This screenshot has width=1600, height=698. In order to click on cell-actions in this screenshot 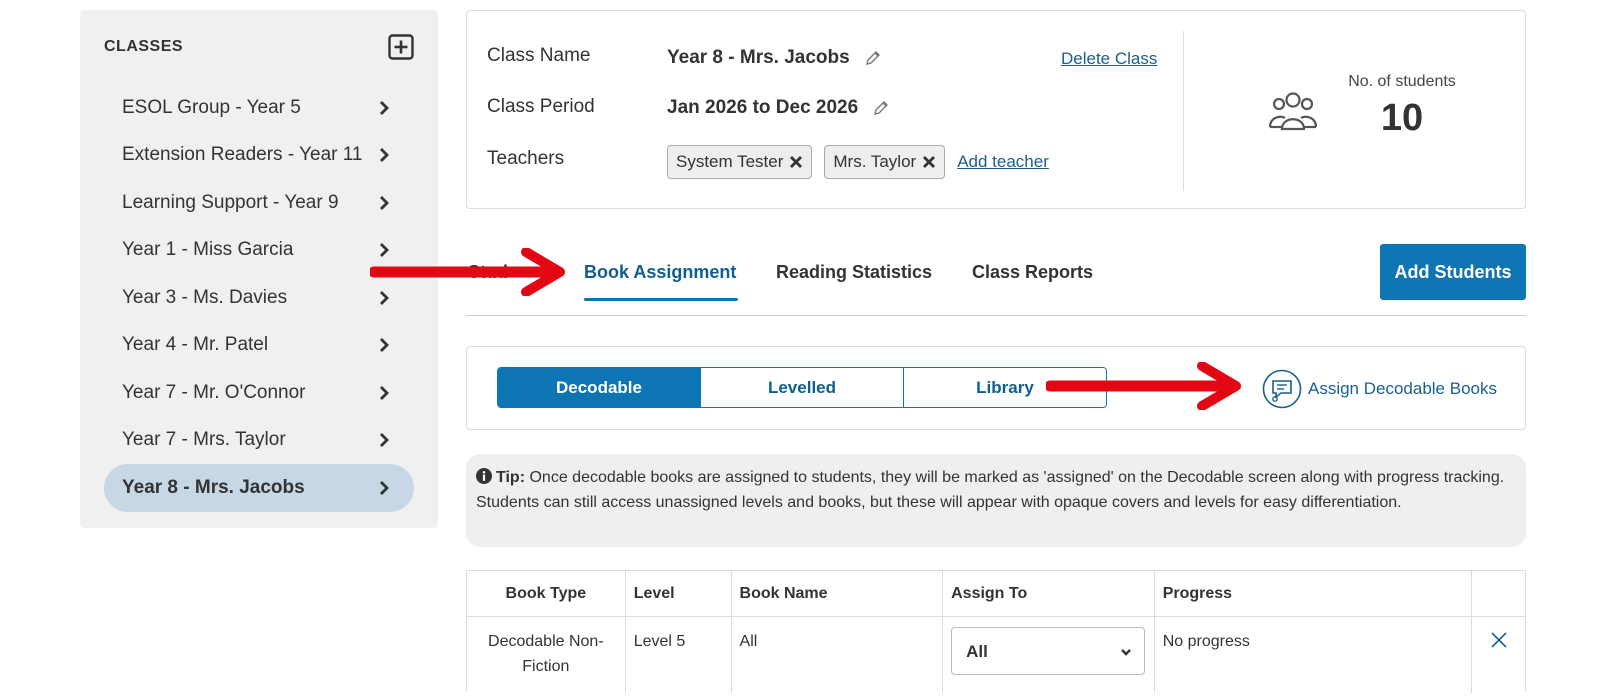, I will do `click(1498, 655)`.